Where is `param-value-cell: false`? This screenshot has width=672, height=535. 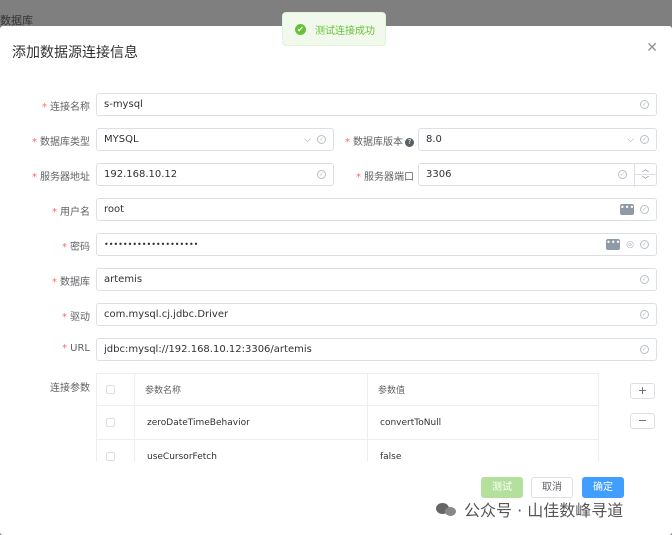 param-value-cell: false is located at coordinates (483, 450).